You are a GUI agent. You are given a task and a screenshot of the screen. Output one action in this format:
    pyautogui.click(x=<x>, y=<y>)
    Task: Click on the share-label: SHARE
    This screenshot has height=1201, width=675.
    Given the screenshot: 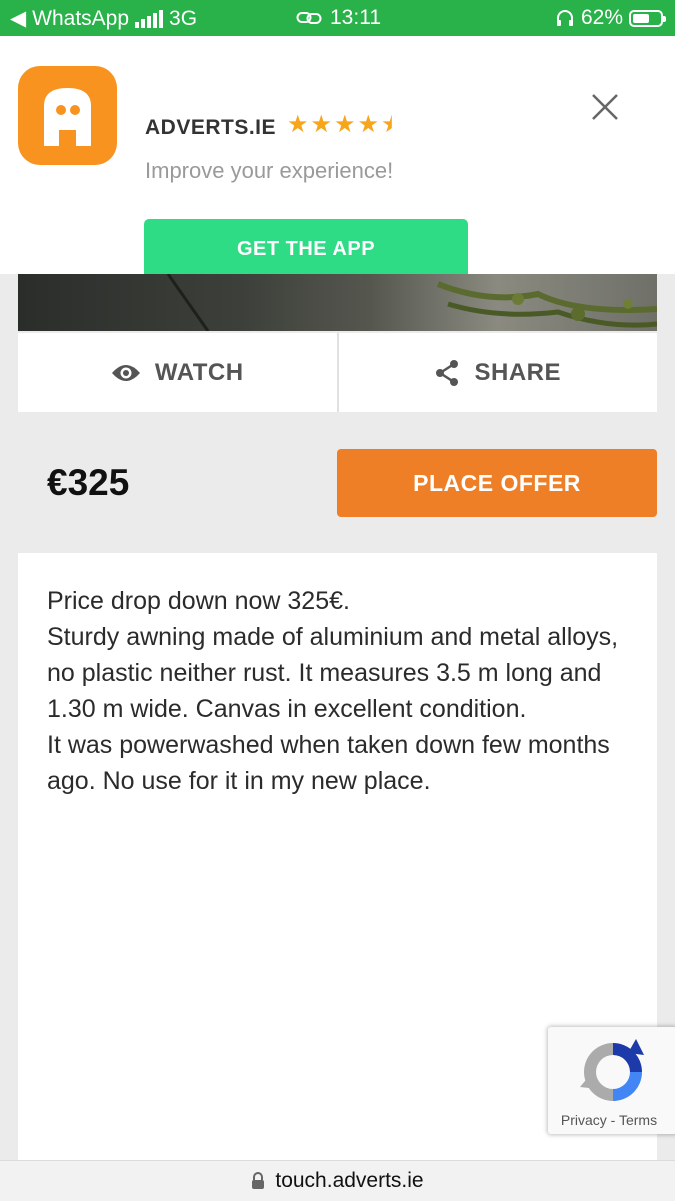 What is the action you would take?
    pyautogui.click(x=517, y=372)
    